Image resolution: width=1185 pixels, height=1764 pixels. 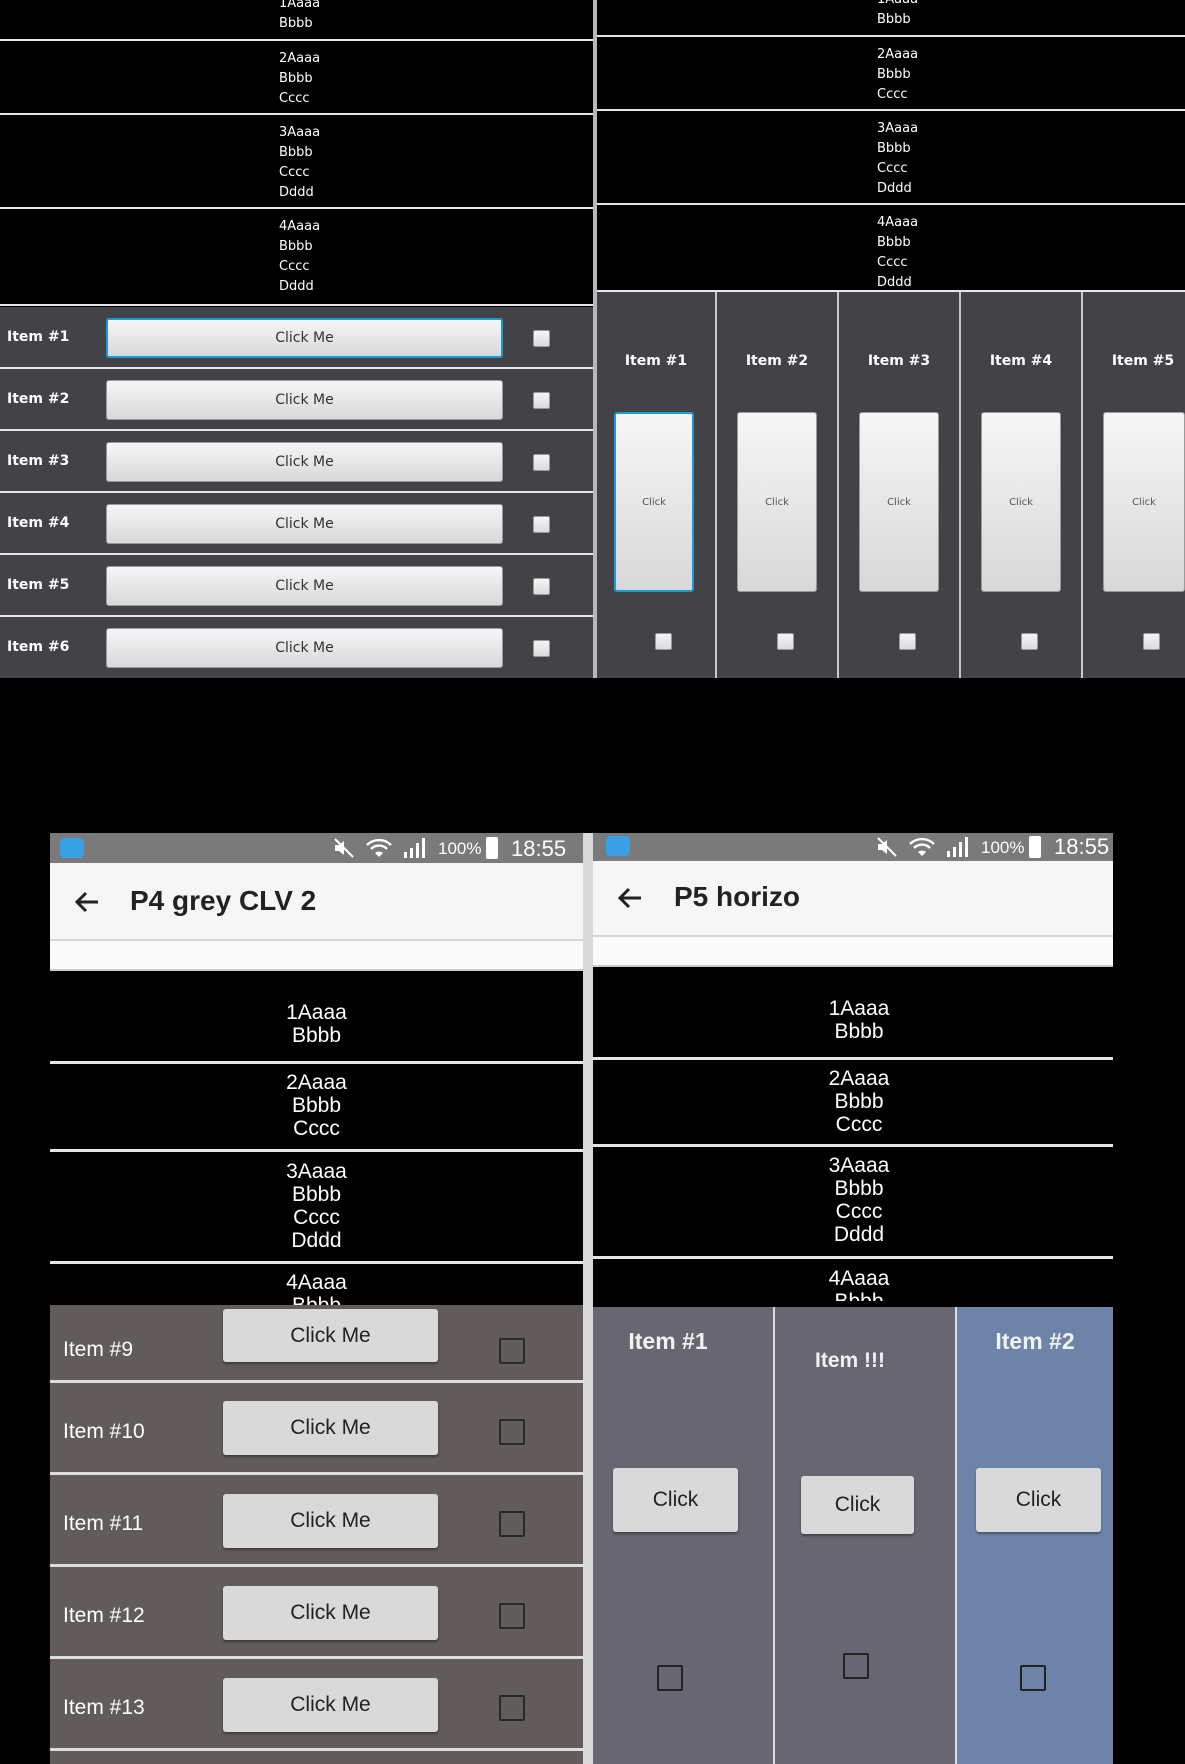 What do you see at coordinates (38, 647) in the screenshot?
I see `row-label: Item #6` at bounding box center [38, 647].